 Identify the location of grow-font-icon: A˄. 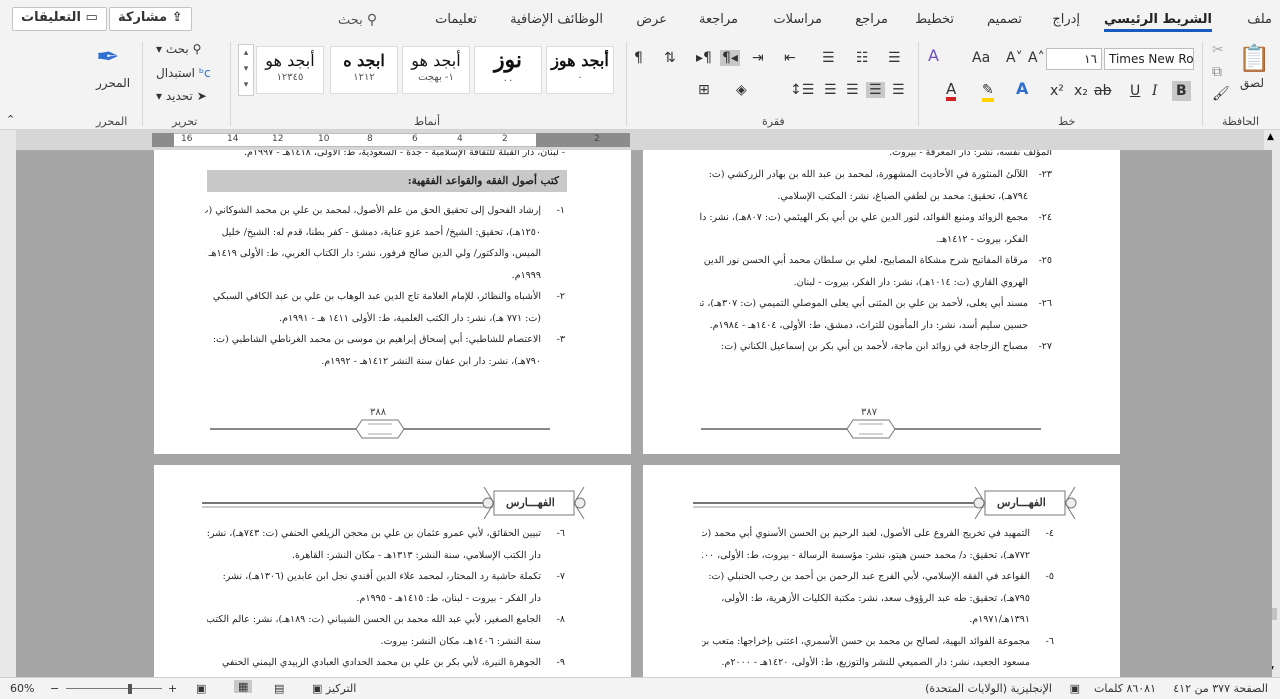
(1036, 58).